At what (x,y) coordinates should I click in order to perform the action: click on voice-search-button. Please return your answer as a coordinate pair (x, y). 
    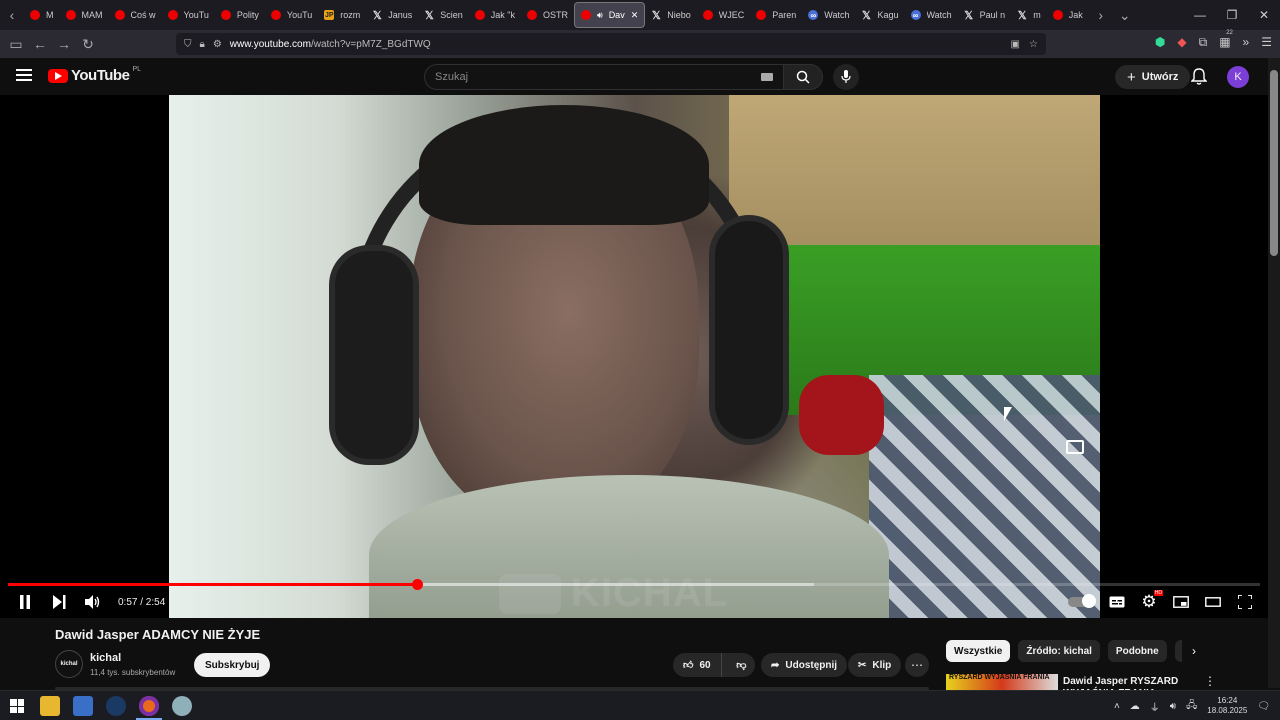
    Looking at the image, I should click on (846, 77).